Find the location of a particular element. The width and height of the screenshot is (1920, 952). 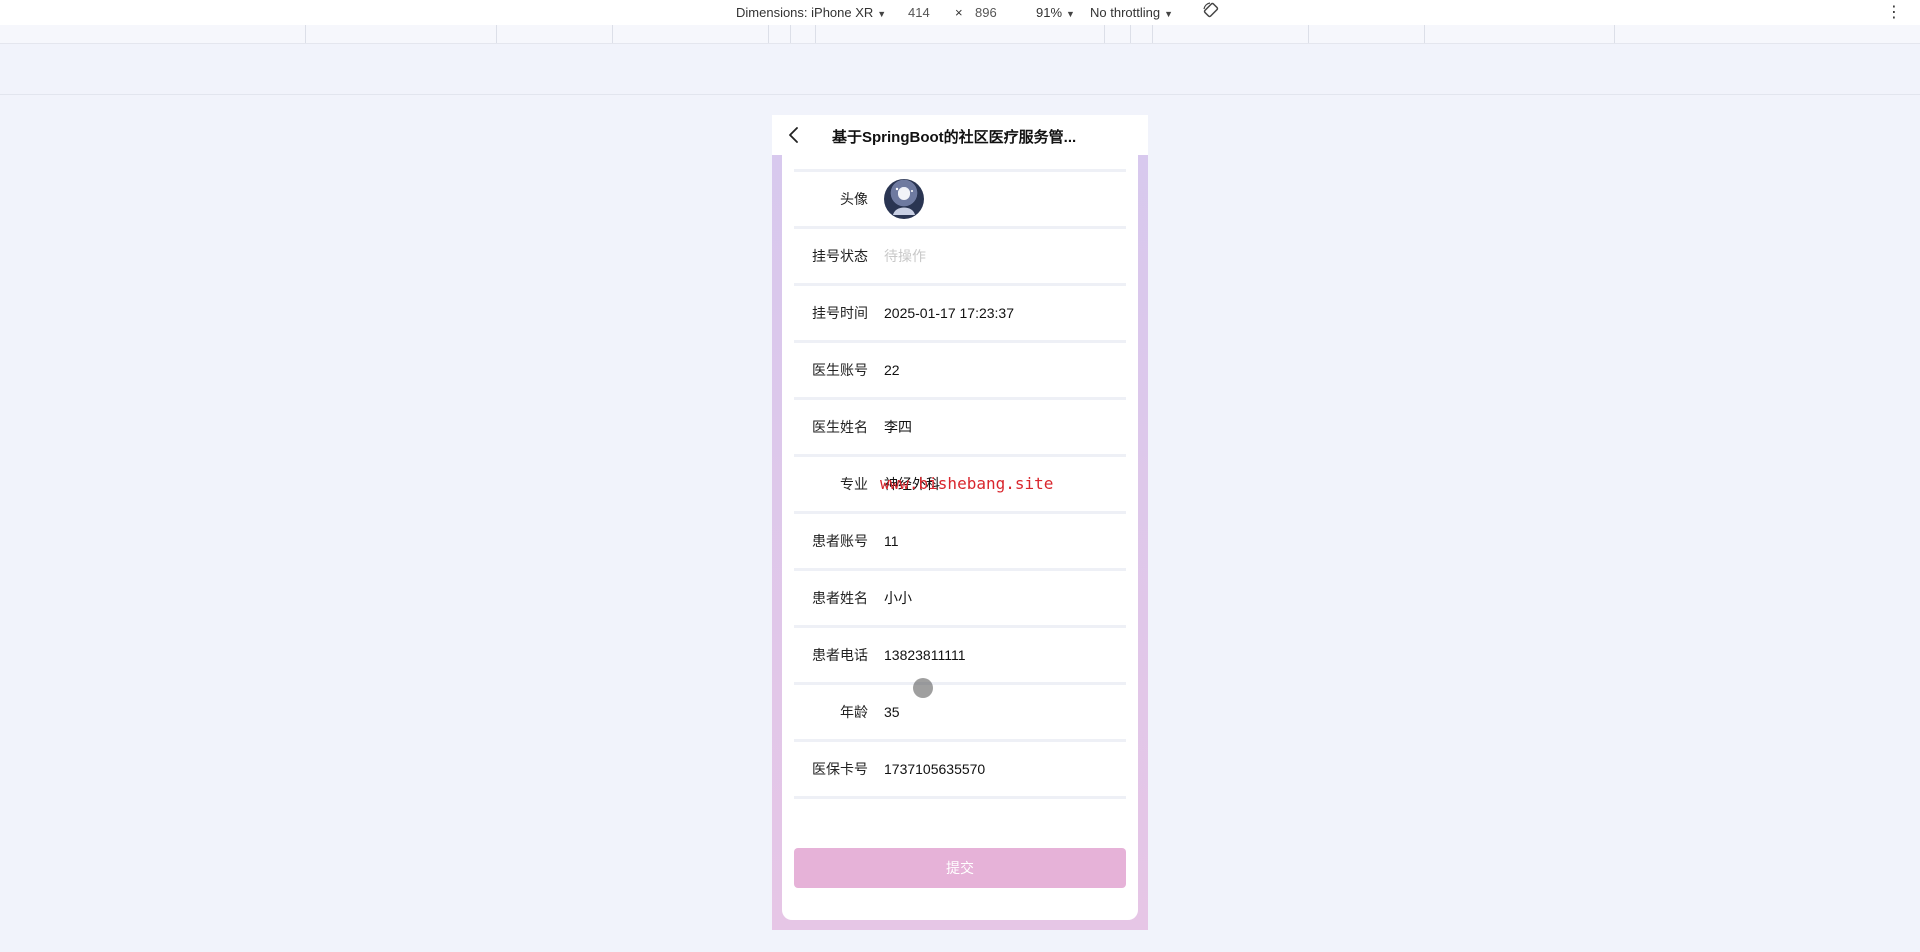

back-arrow-icon is located at coordinates (794, 135).